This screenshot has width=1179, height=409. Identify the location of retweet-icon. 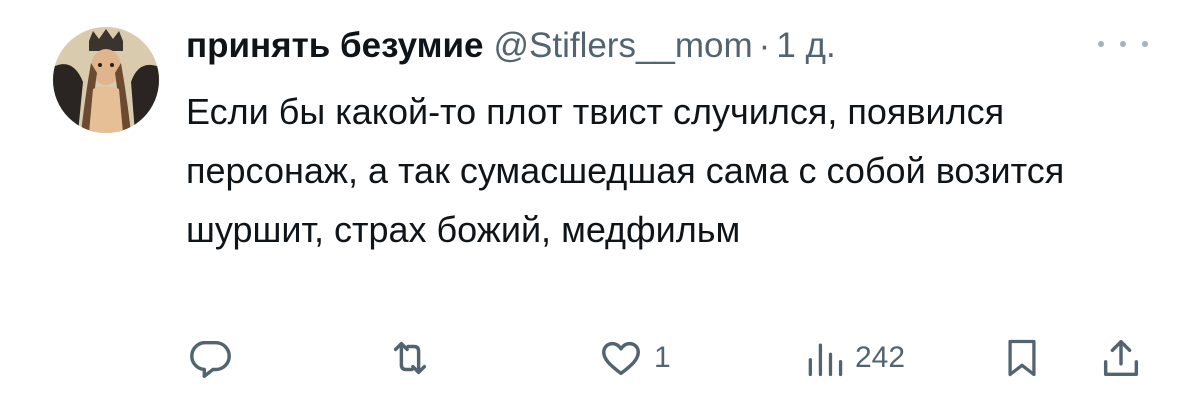
(410, 358).